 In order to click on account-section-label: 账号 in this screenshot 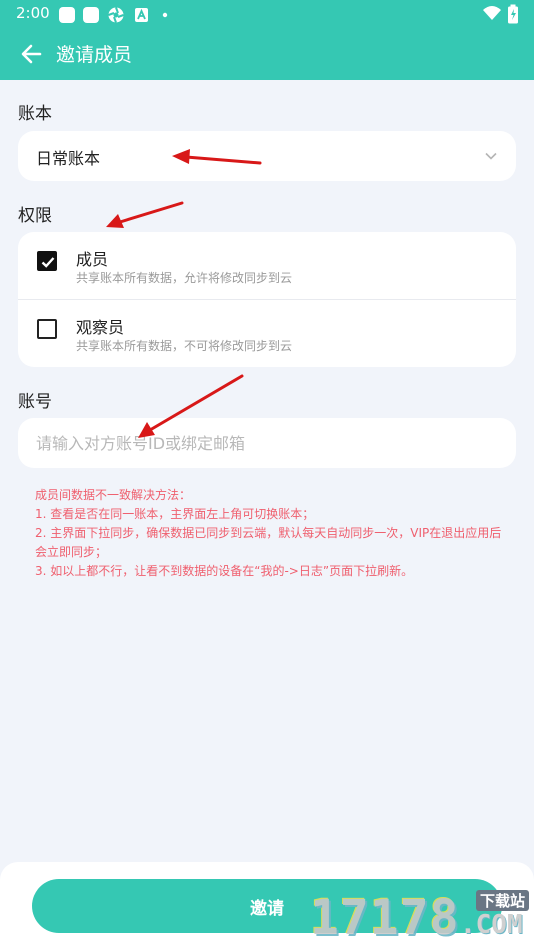, I will do `click(35, 402)`.